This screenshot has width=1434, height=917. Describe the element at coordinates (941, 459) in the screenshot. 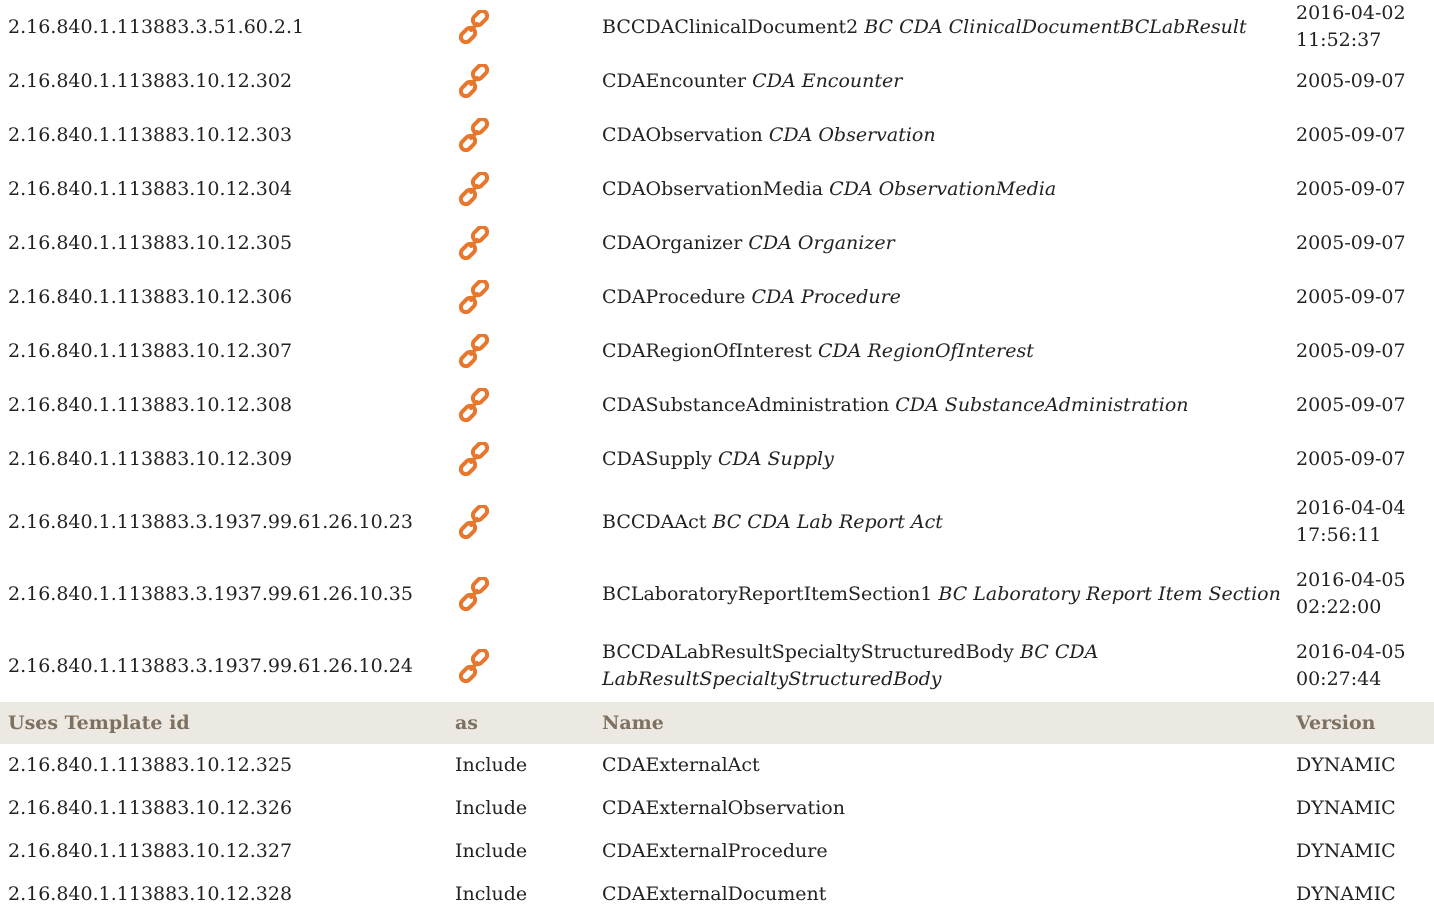

I see `template-name: CDASupply CDA Supply` at that location.